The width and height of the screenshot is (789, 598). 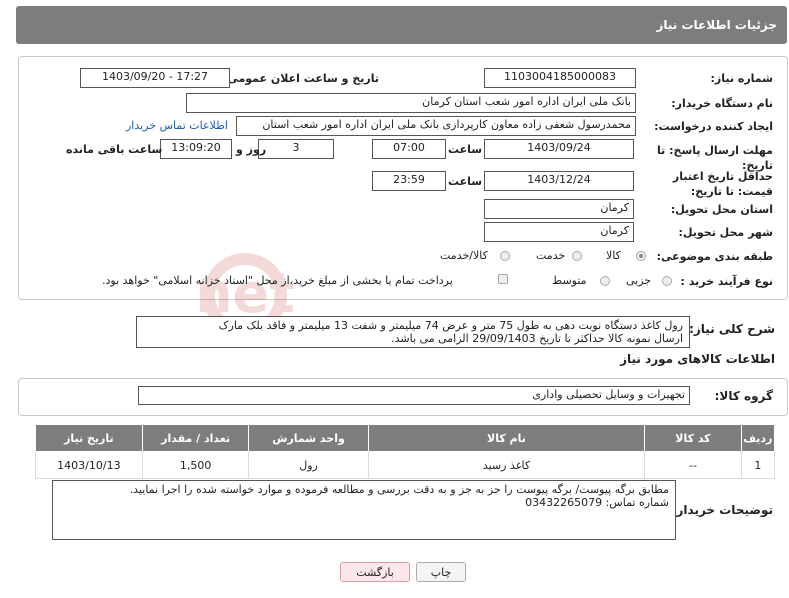 What do you see at coordinates (725, 232) in the screenshot?
I see `city-label: شهر محل تحویل:` at bounding box center [725, 232].